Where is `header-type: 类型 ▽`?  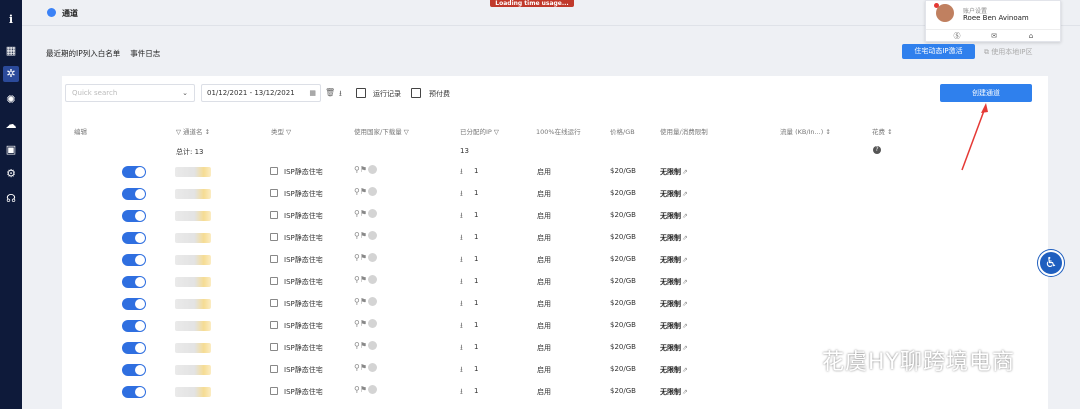
header-type: 类型 ▽ is located at coordinates (282, 131).